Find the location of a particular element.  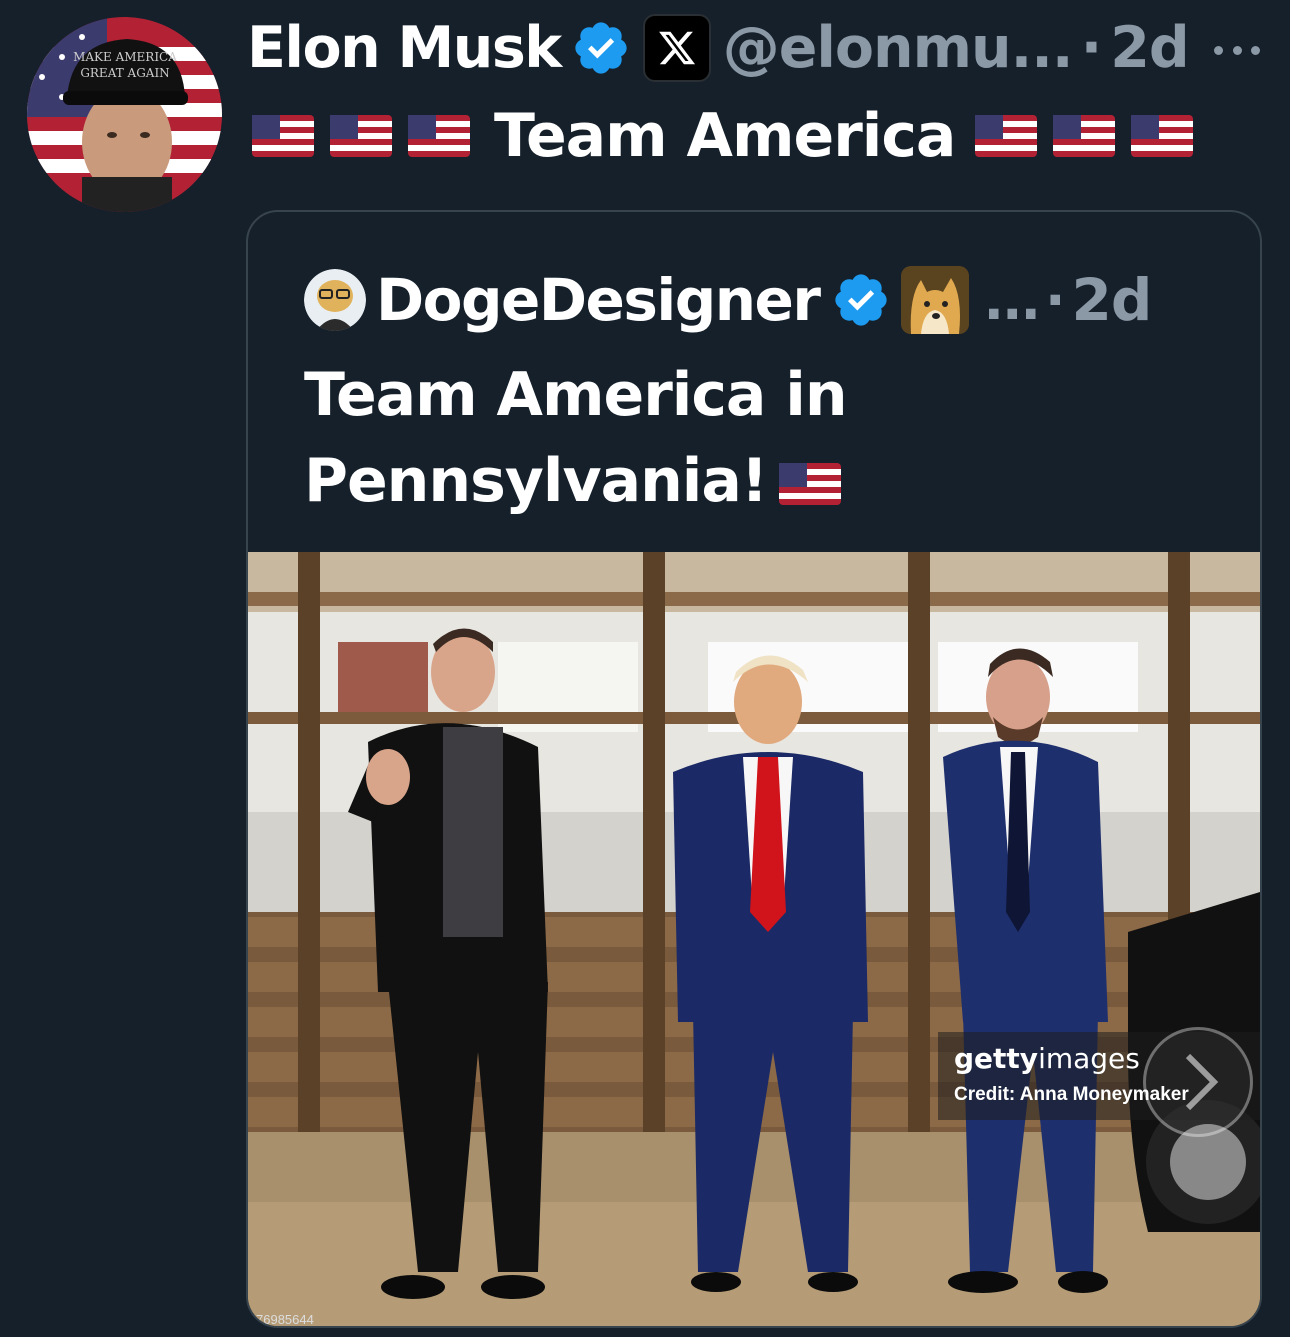

tweet-text-line: Team America is located at coordinates (730, 136).